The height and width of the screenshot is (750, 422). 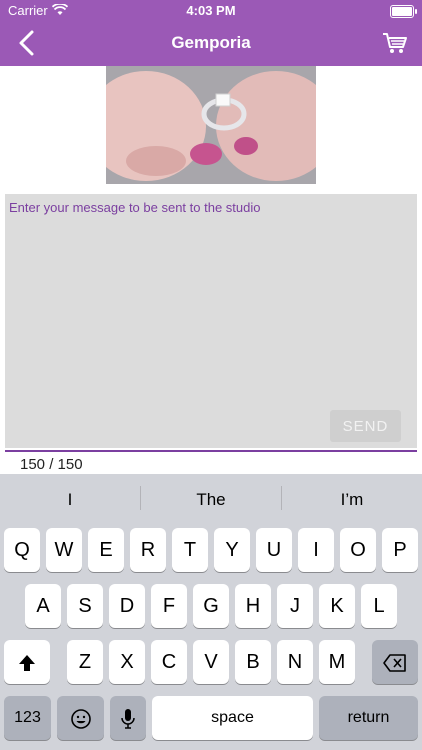 What do you see at coordinates (253, 662) in the screenshot?
I see `key-b: B` at bounding box center [253, 662].